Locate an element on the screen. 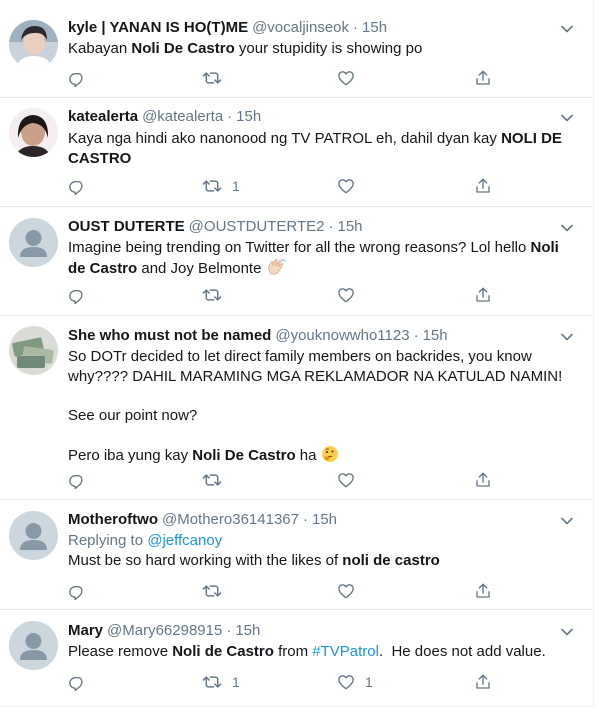  replying-to-link: @jeffcanoy is located at coordinates (184, 540).